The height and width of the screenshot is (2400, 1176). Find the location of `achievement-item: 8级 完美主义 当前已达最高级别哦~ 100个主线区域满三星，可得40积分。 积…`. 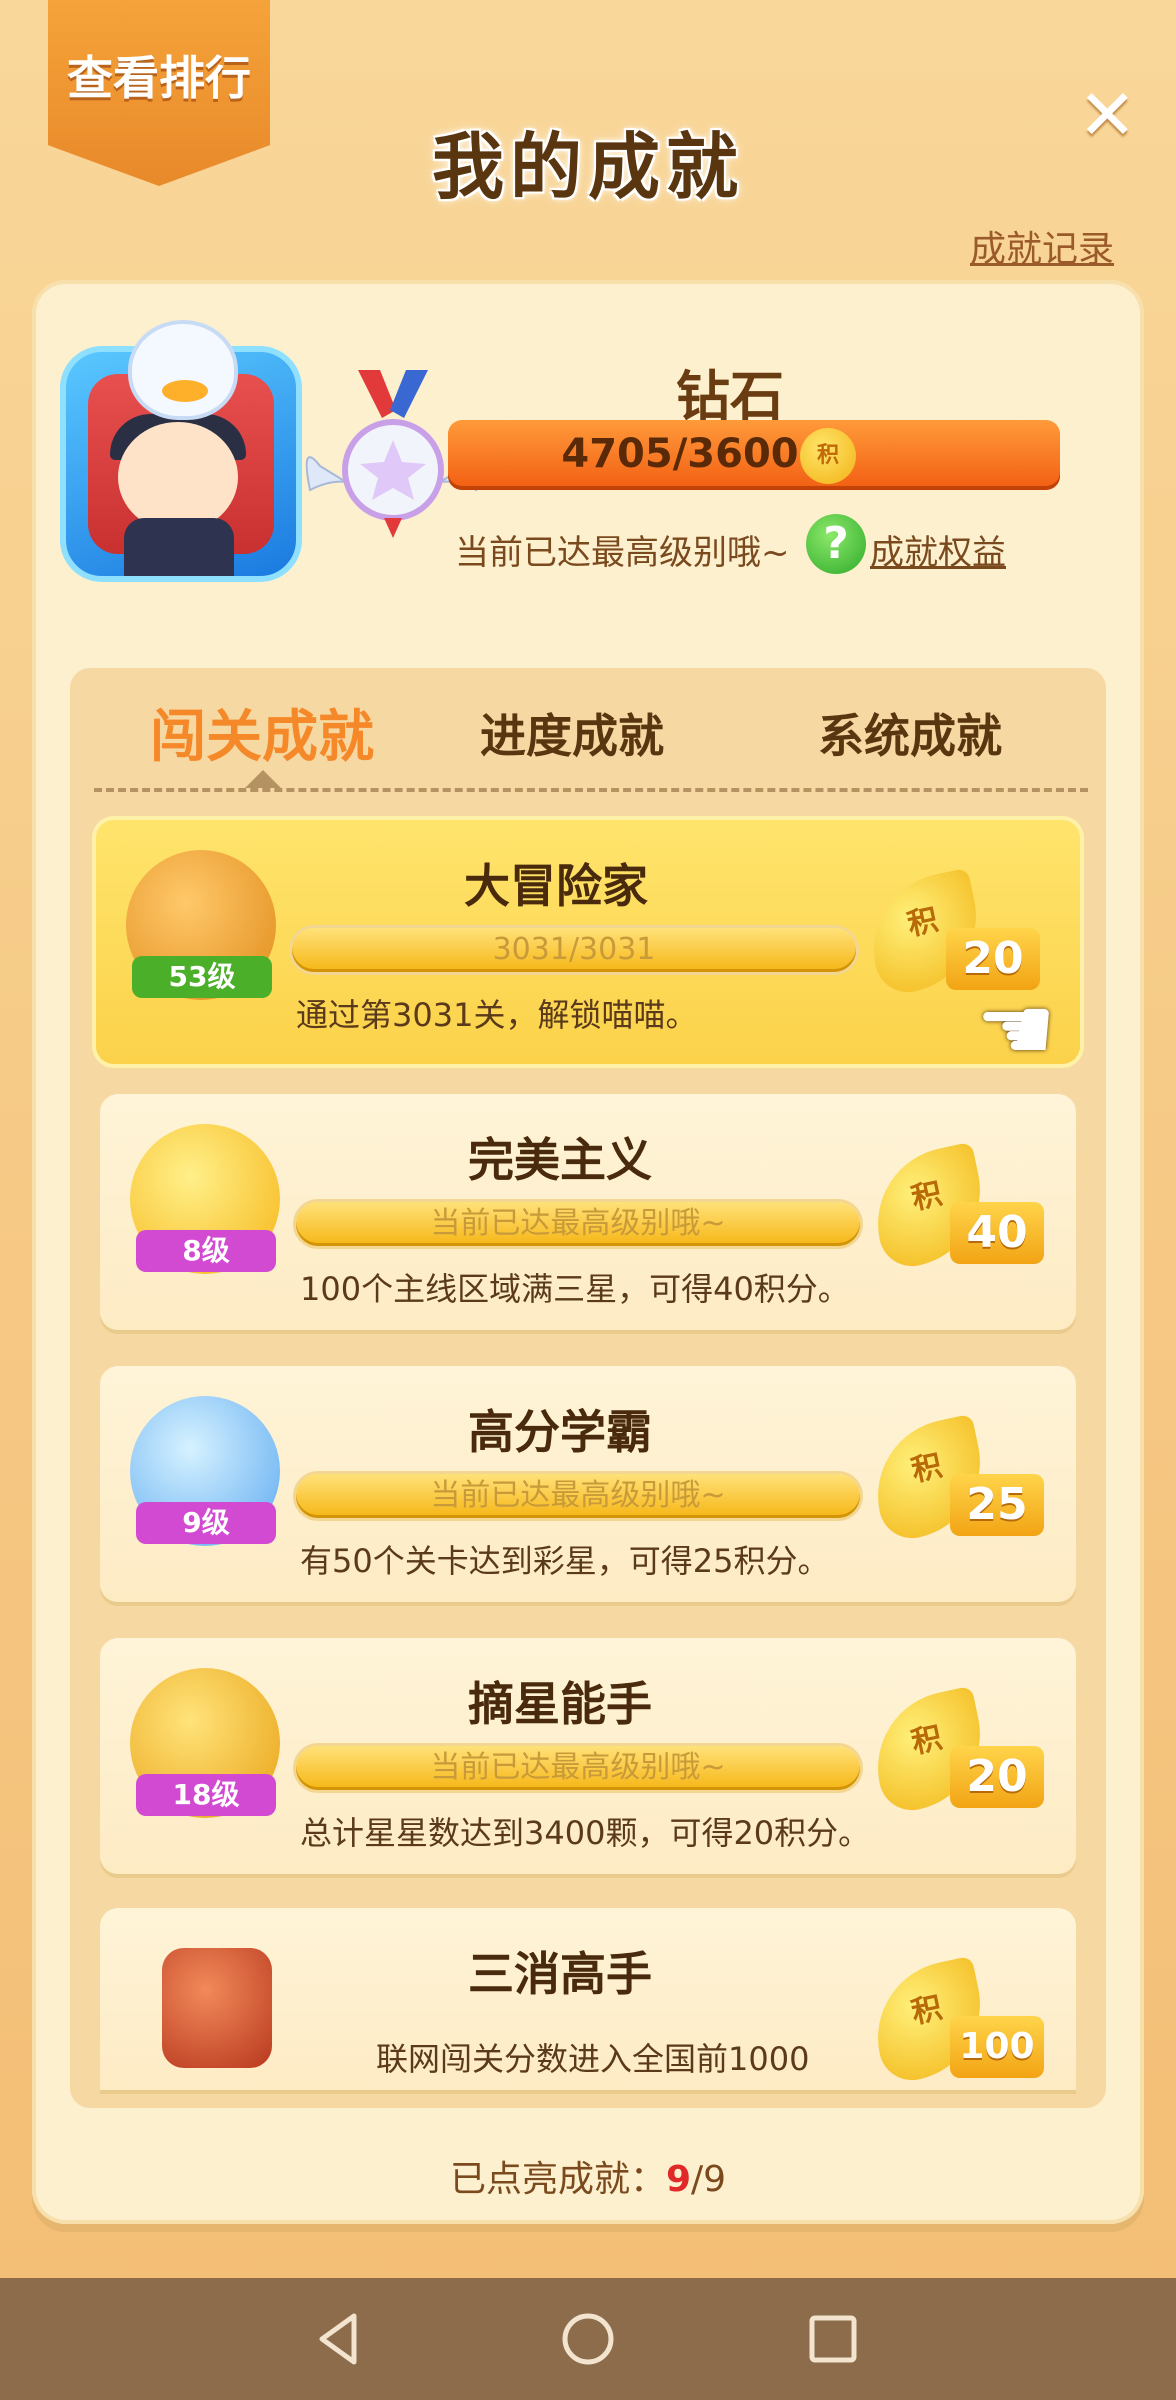

achievement-item: 8级 完美主义 当前已达最高级别哦~ 100个主线区域满三星，可得40积分。 积… is located at coordinates (588, 1212).